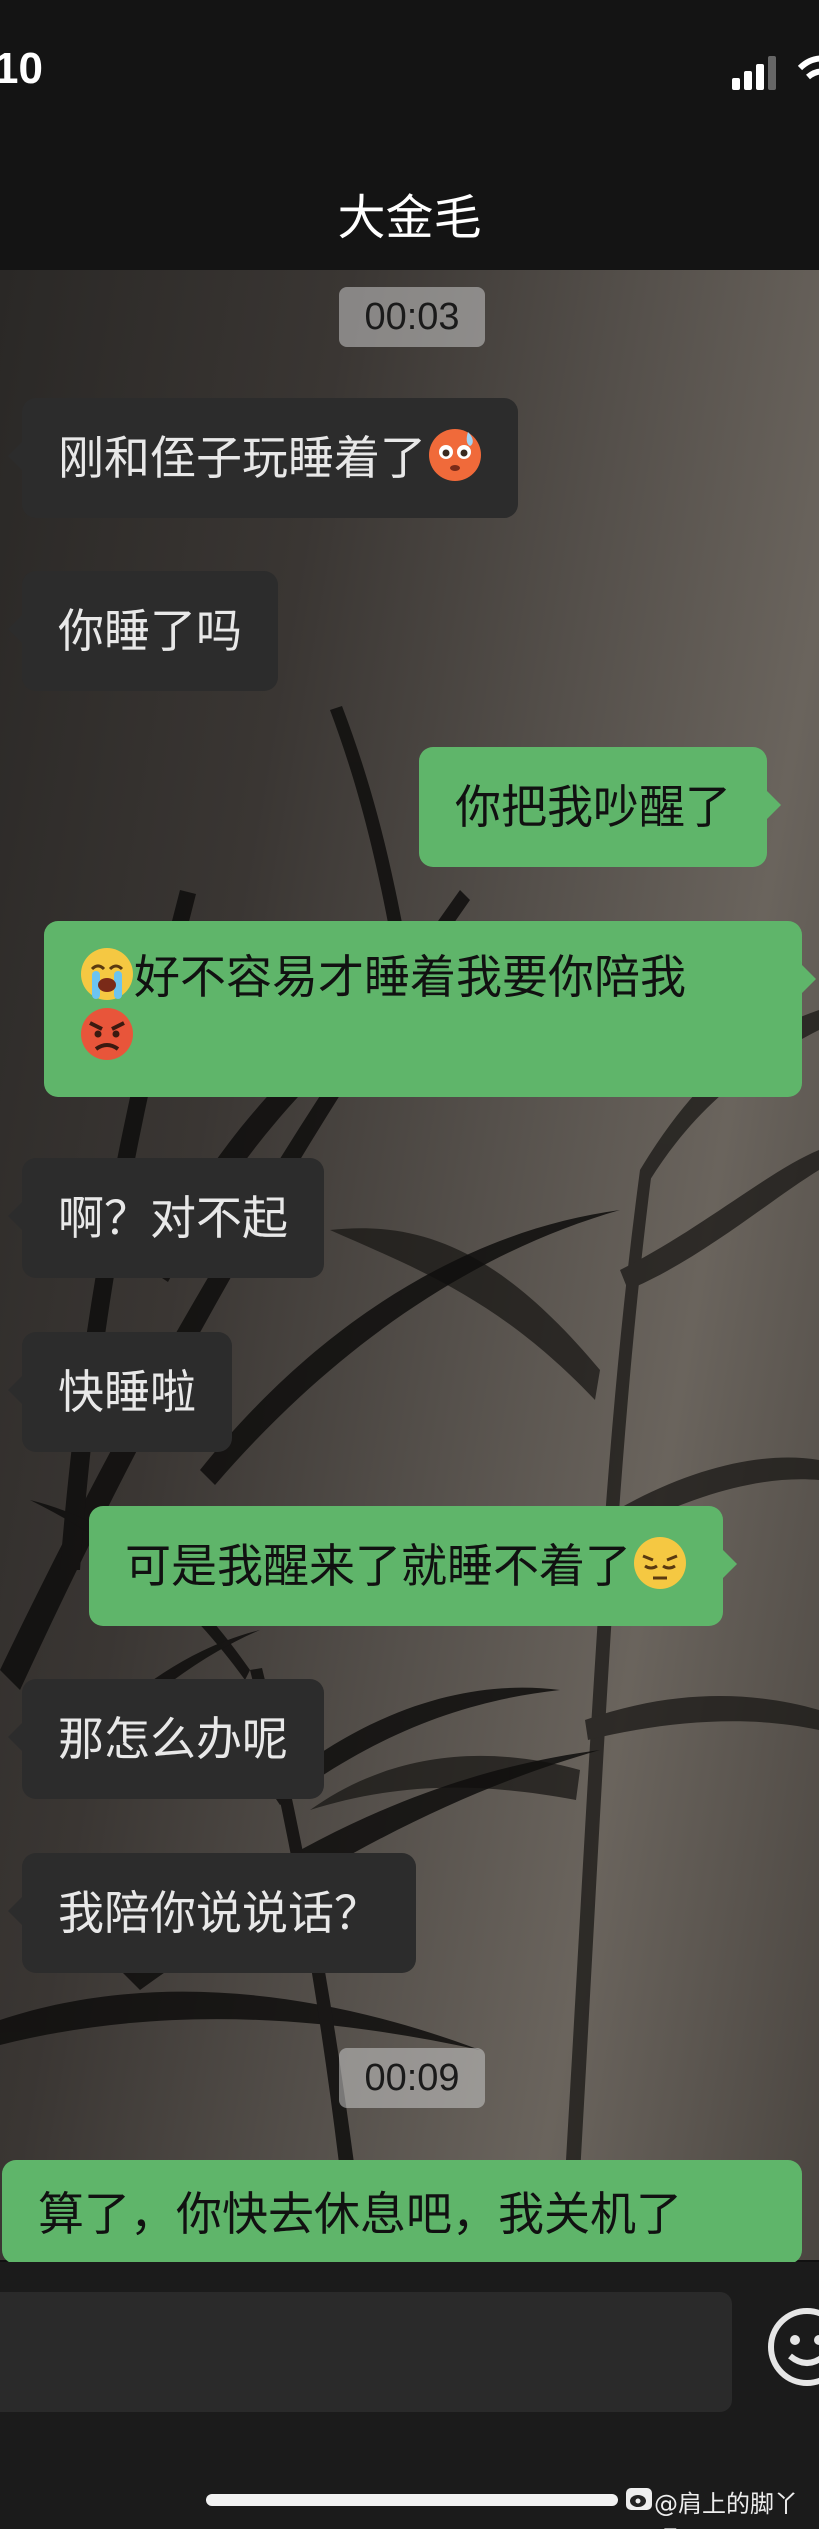 This screenshot has width=819, height=2529. Describe the element at coordinates (593, 807) in the screenshot. I see `message-text: 你把我吵醒了` at that location.